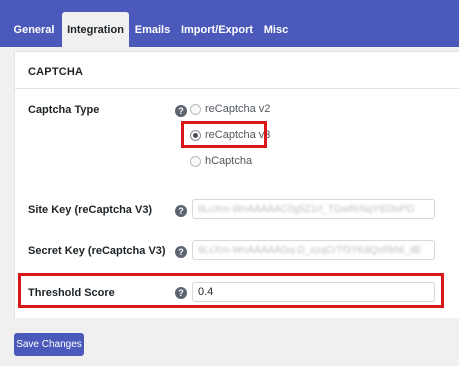  What do you see at coordinates (229, 161) in the screenshot?
I see `radio-label: hCaptcha` at bounding box center [229, 161].